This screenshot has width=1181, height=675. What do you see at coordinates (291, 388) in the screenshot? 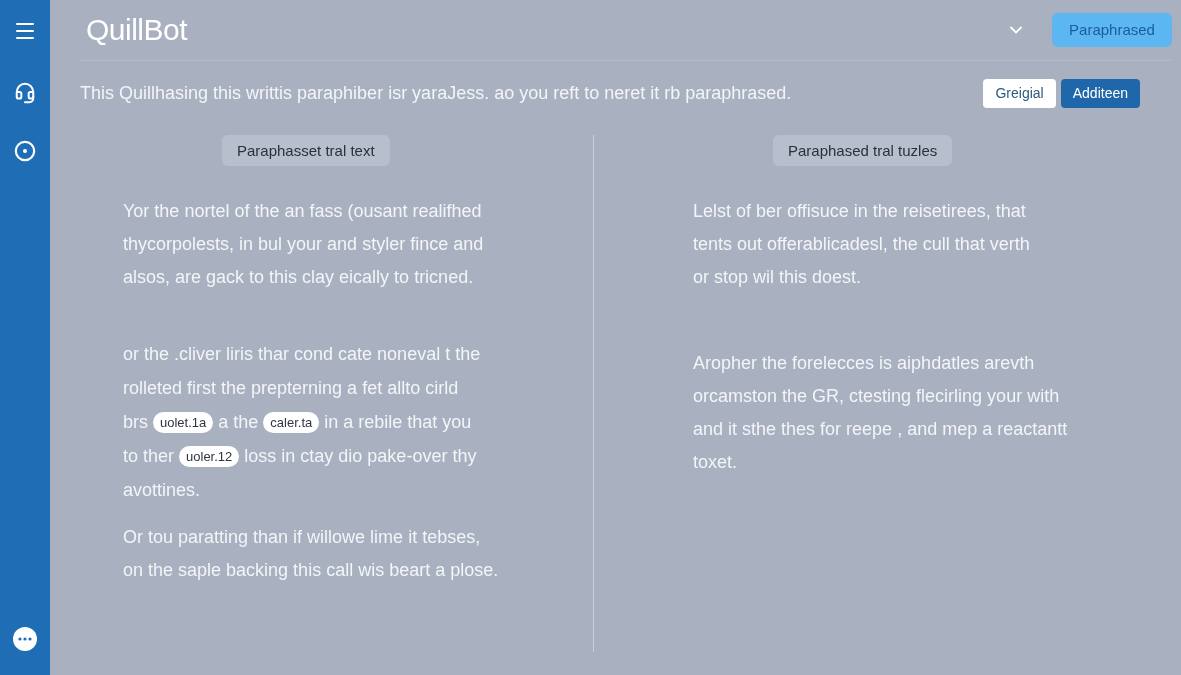
I see `paragraph-text: rolleted first the prepterning a fet allto cirld` at bounding box center [291, 388].